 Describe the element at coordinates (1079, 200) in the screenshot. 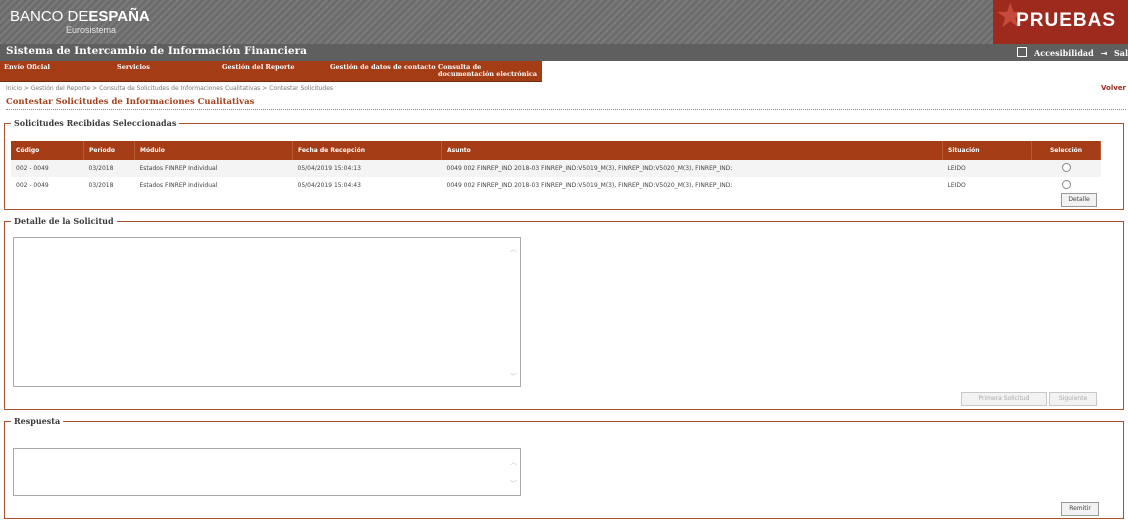

I see `detalle-button: Detalle` at that location.